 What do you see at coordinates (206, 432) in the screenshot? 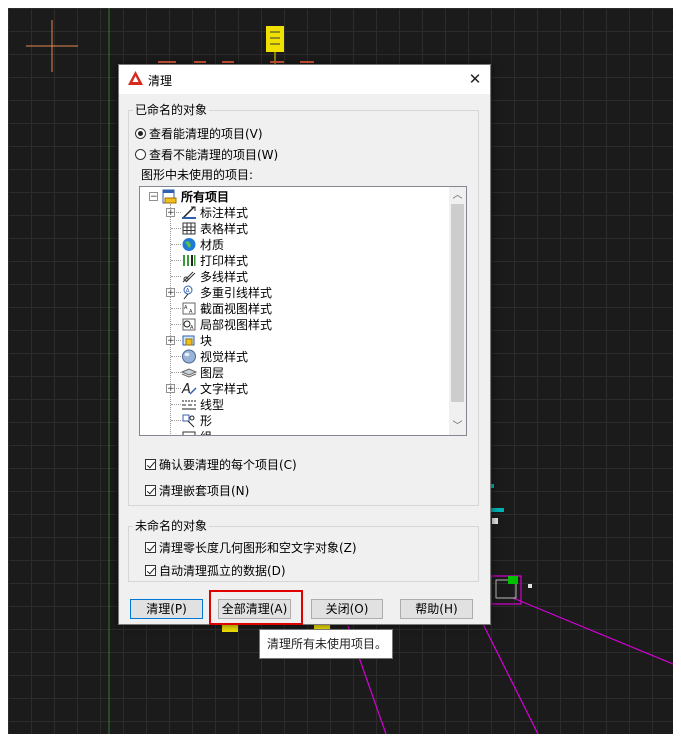
I see `tree-item-label: 组` at bounding box center [206, 432].